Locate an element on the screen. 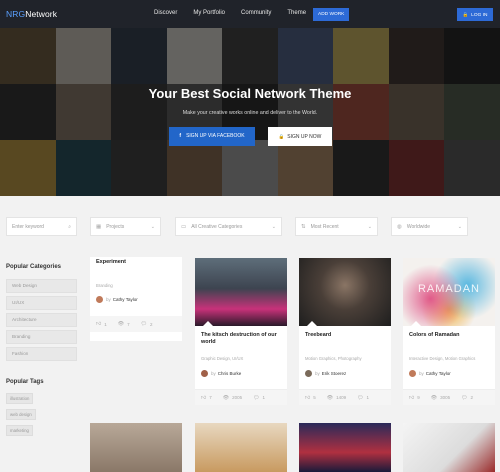  author-name: Erik Stoerez is located at coordinates (334, 373).